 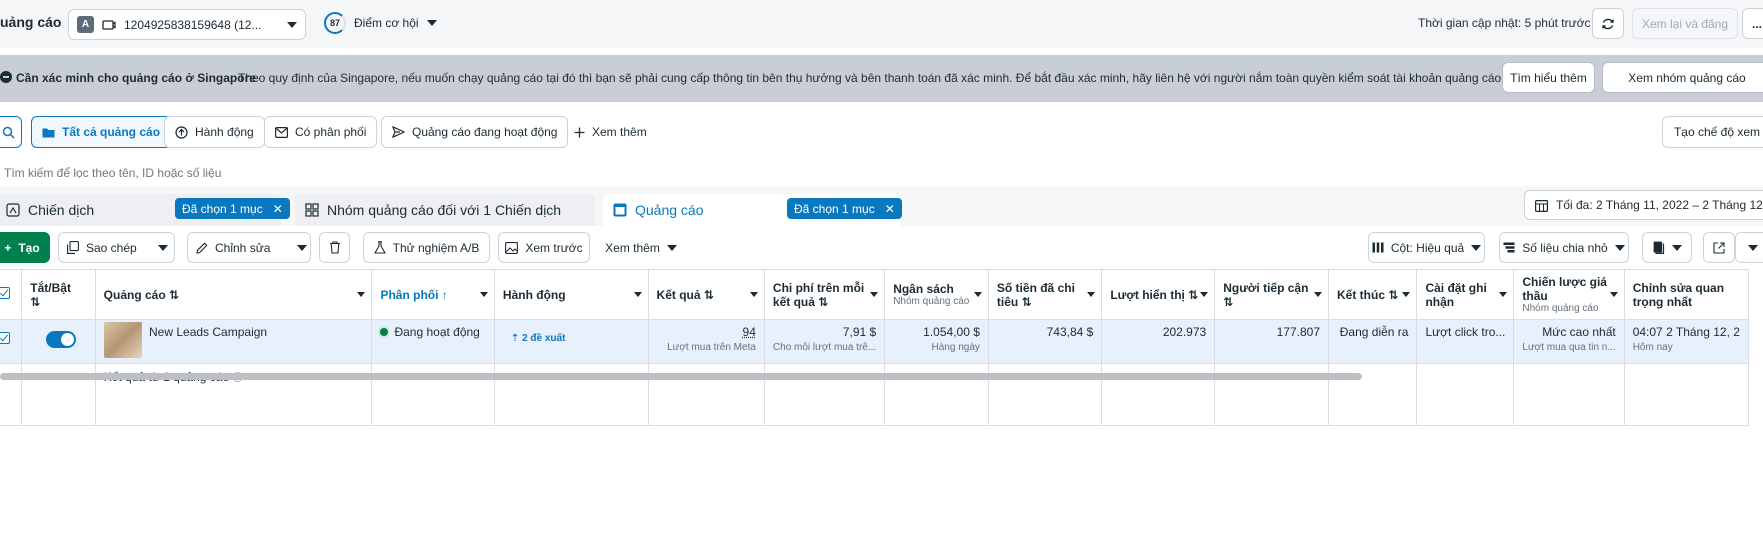 What do you see at coordinates (1667, 247) in the screenshot?
I see `reports-button` at bounding box center [1667, 247].